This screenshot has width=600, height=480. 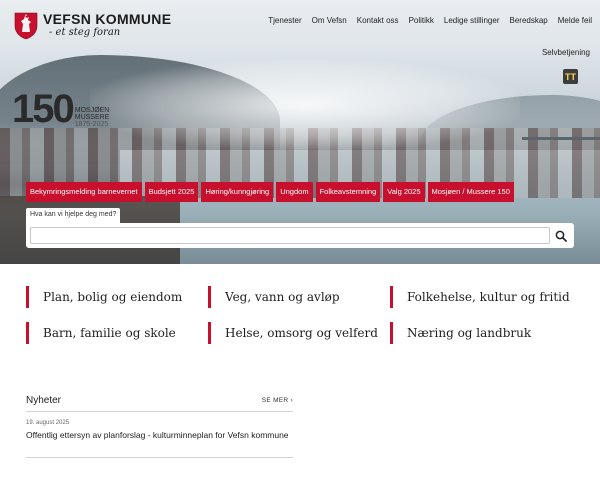 I want to click on logo-name: VEFSN KOMMUNE, so click(x=107, y=19).